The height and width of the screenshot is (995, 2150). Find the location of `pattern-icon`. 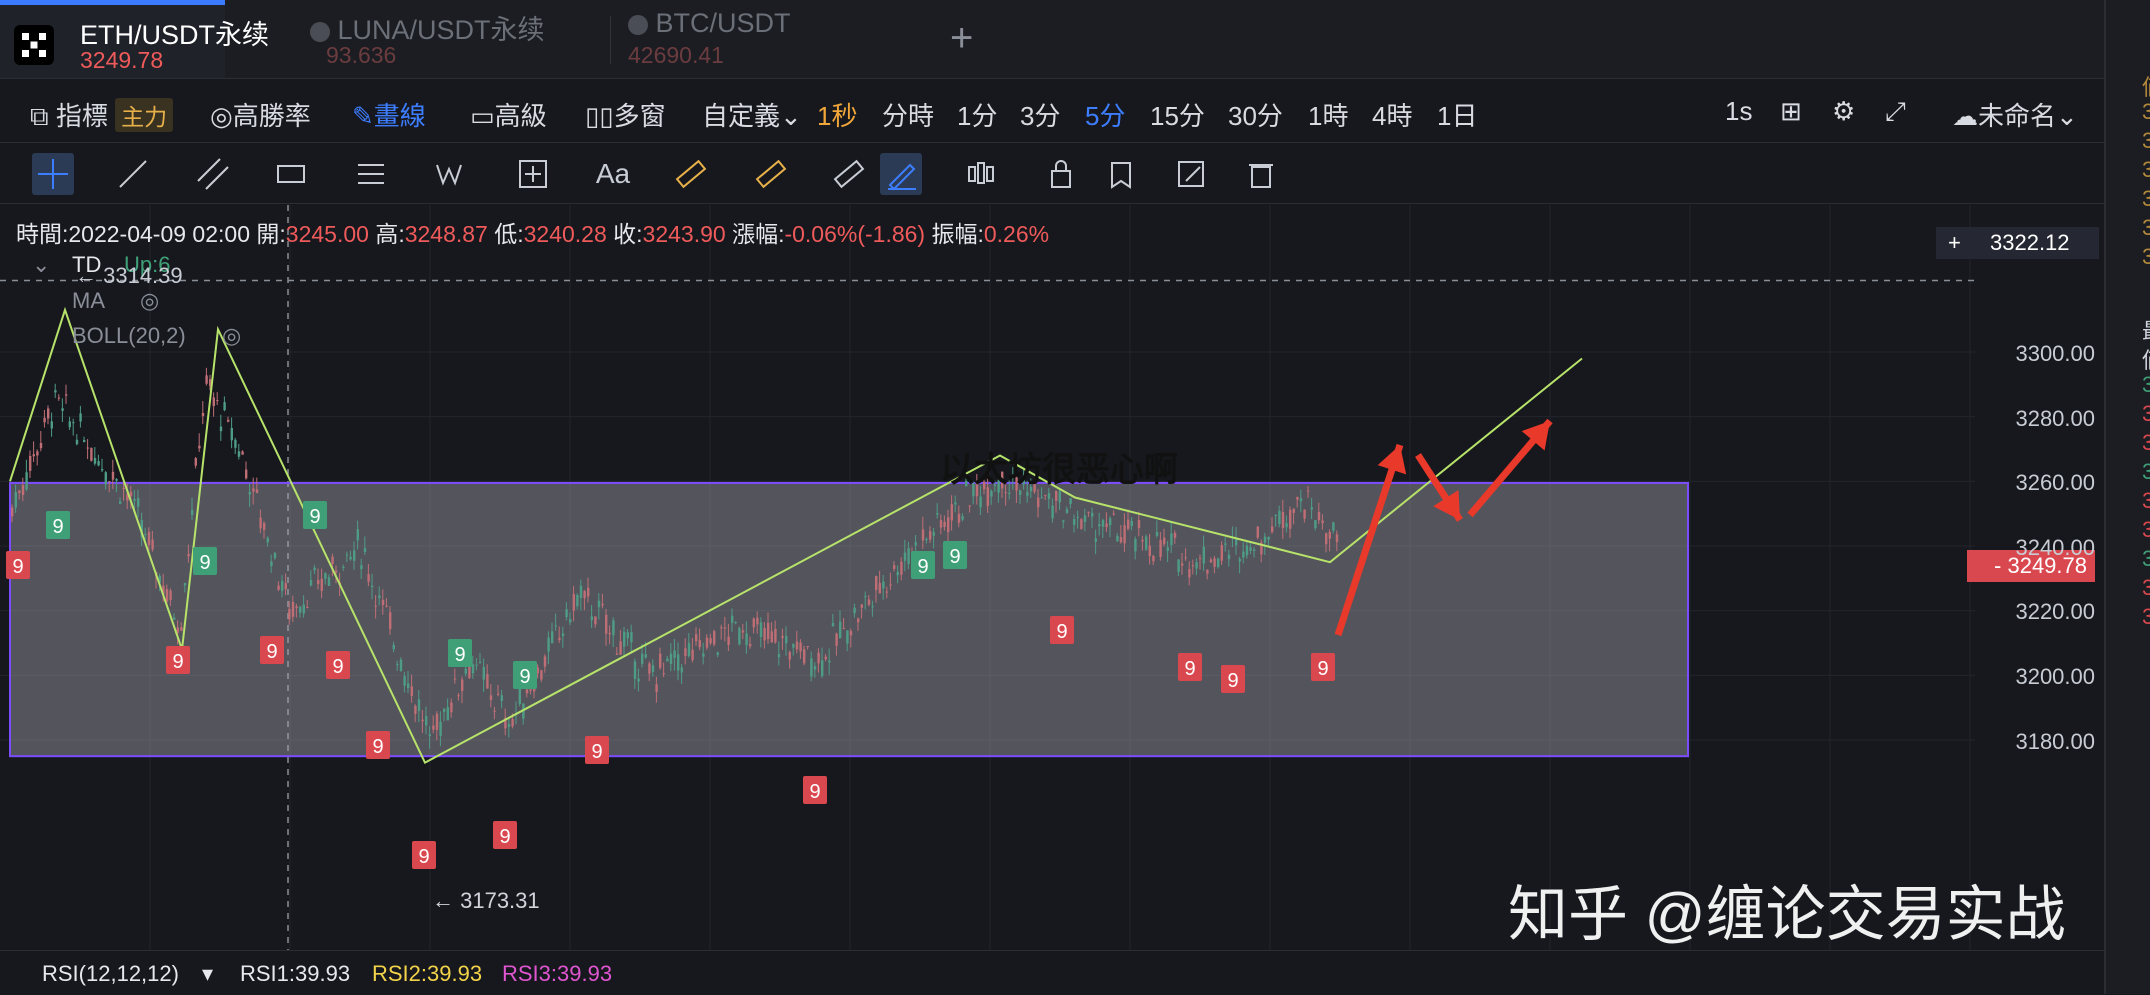

pattern-icon is located at coordinates (981, 174).